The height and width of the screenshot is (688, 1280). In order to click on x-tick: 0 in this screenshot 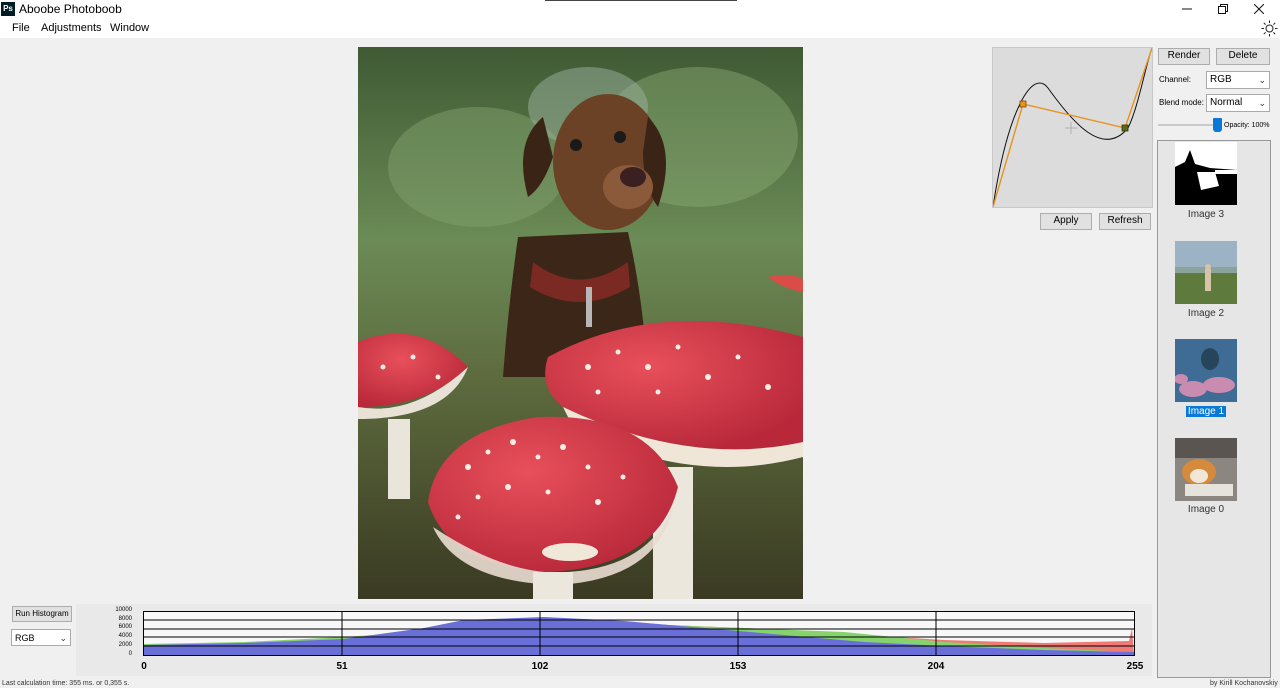, I will do `click(144, 666)`.